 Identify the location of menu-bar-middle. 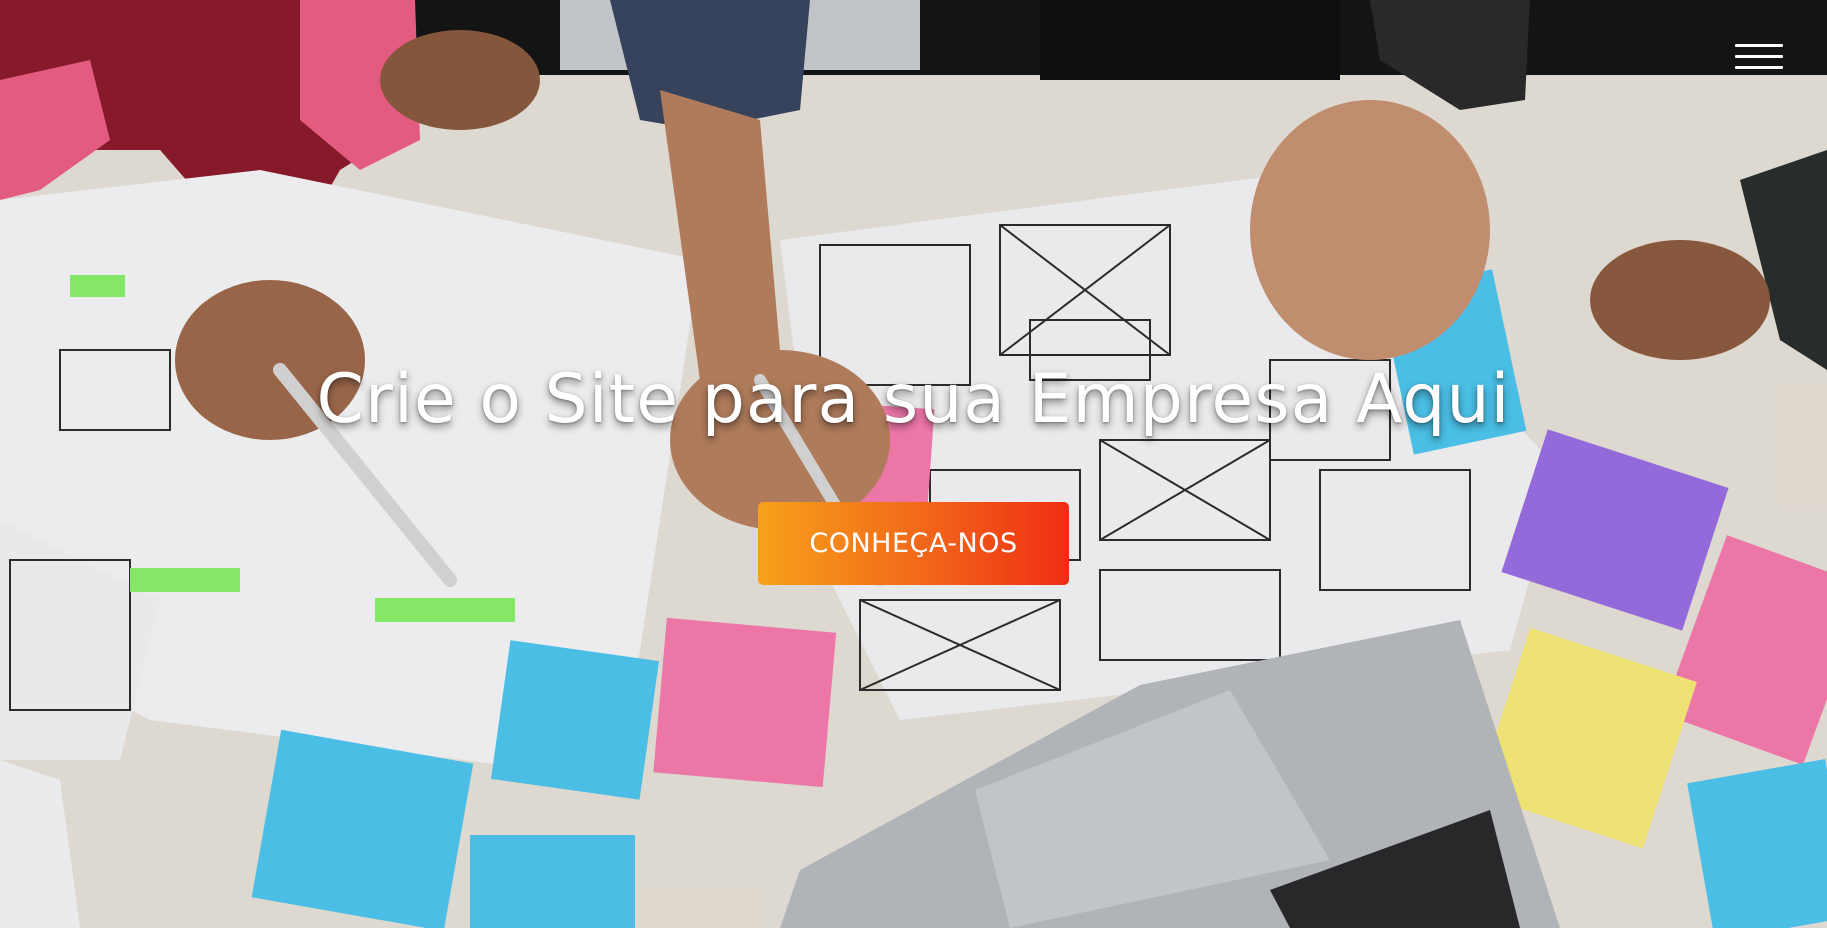
(1759, 56).